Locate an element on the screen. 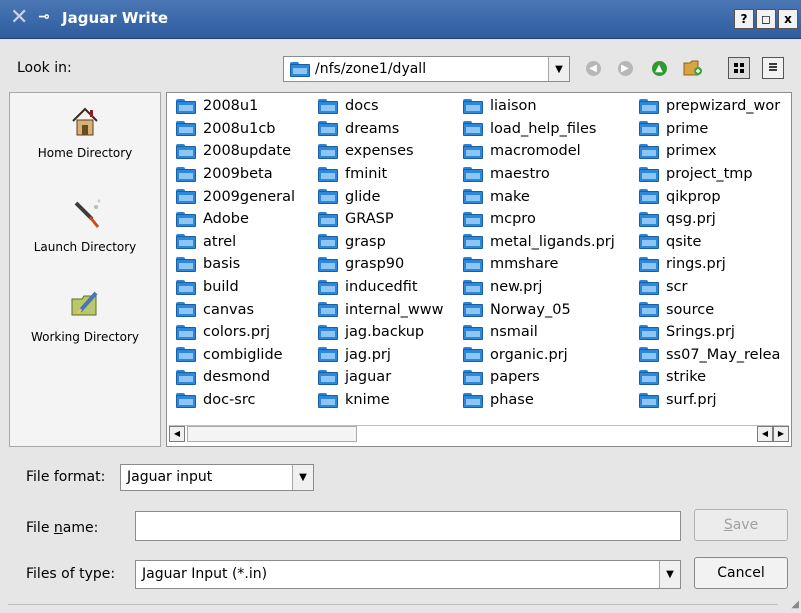 The image size is (801, 613). file-list-item: organic.prj is located at coordinates (536, 355).